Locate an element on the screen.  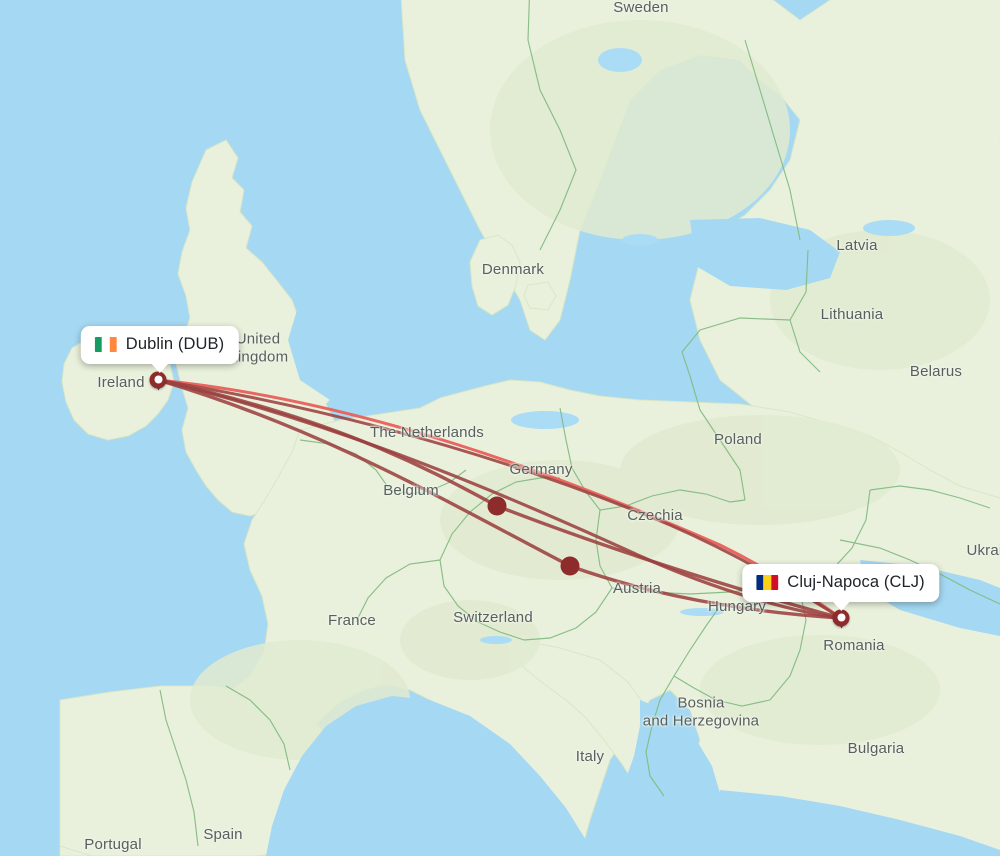
wp-munich-dot is located at coordinates (570, 566).